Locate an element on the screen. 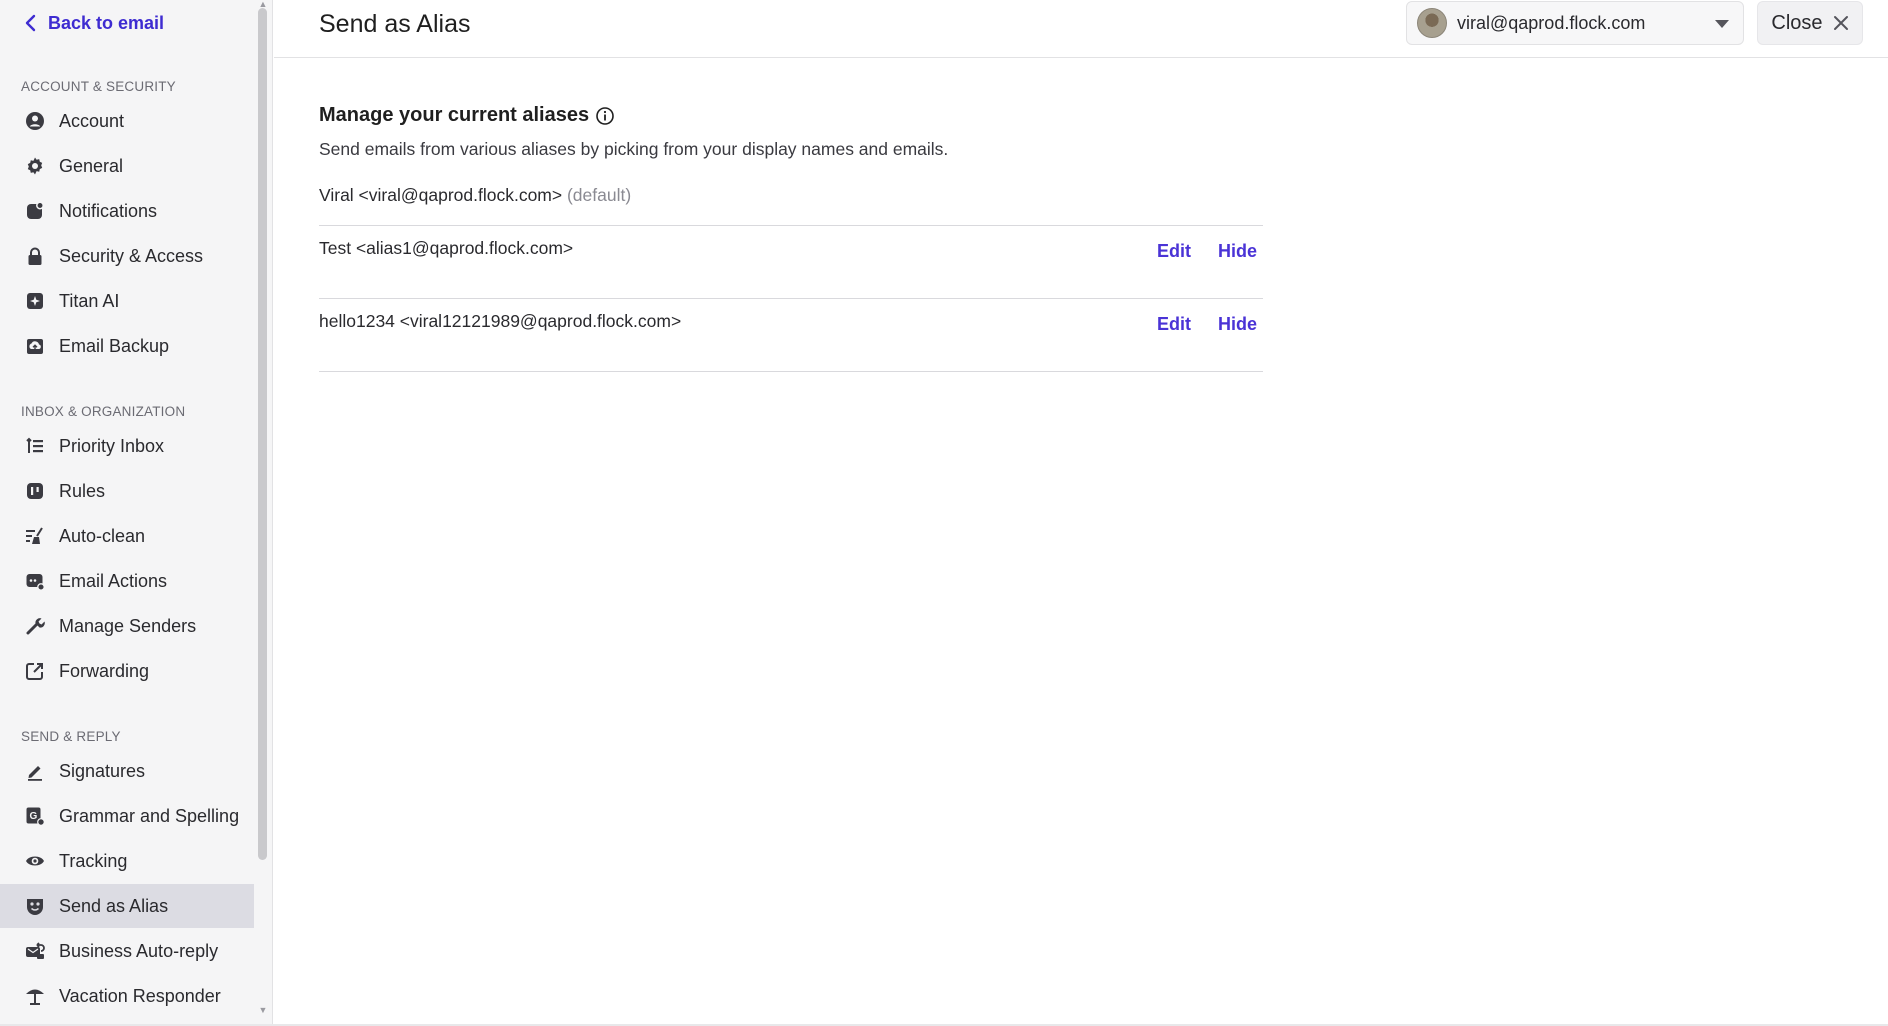 This screenshot has width=1888, height=1026. umbrella-icon is located at coordinates (35, 996).